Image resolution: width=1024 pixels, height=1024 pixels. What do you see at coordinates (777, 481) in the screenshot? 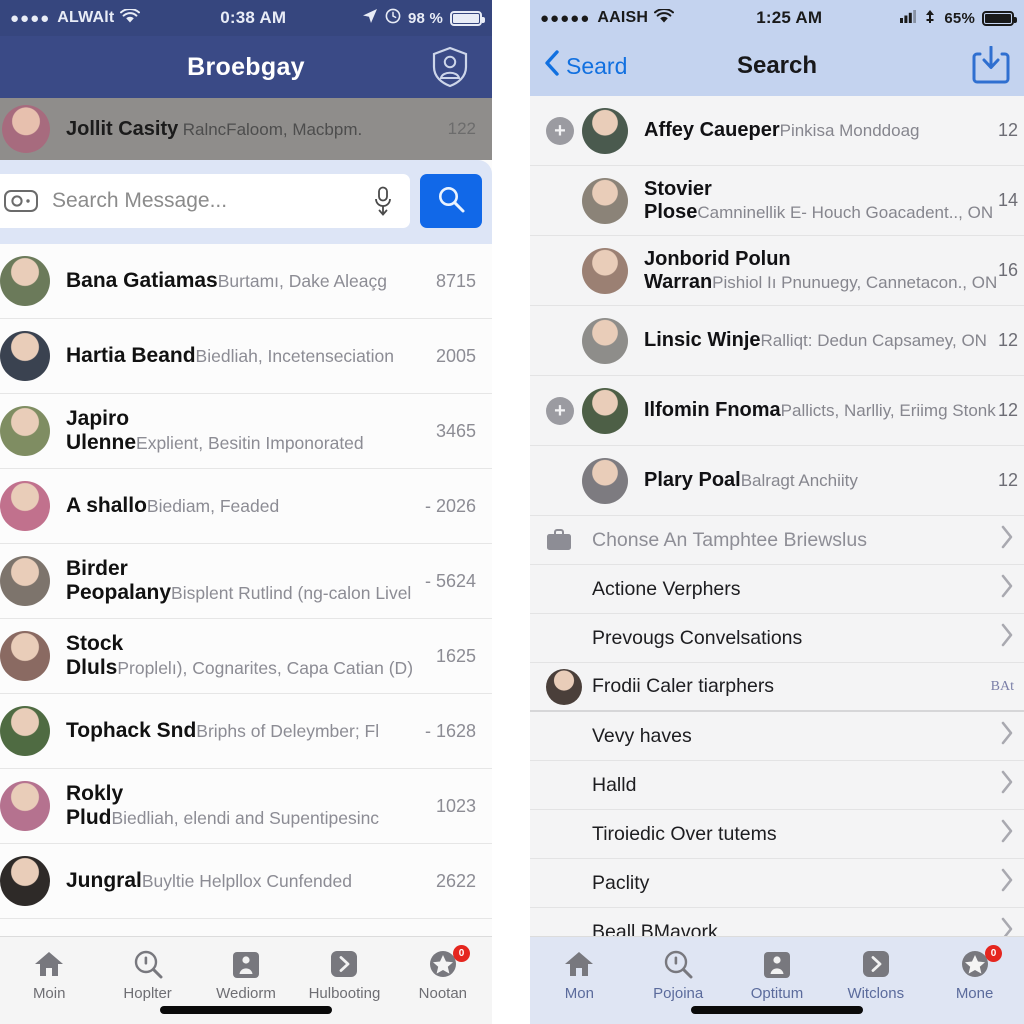
I see `search-result-row: Plary PoalBalragt Anchiity 12` at bounding box center [777, 481].